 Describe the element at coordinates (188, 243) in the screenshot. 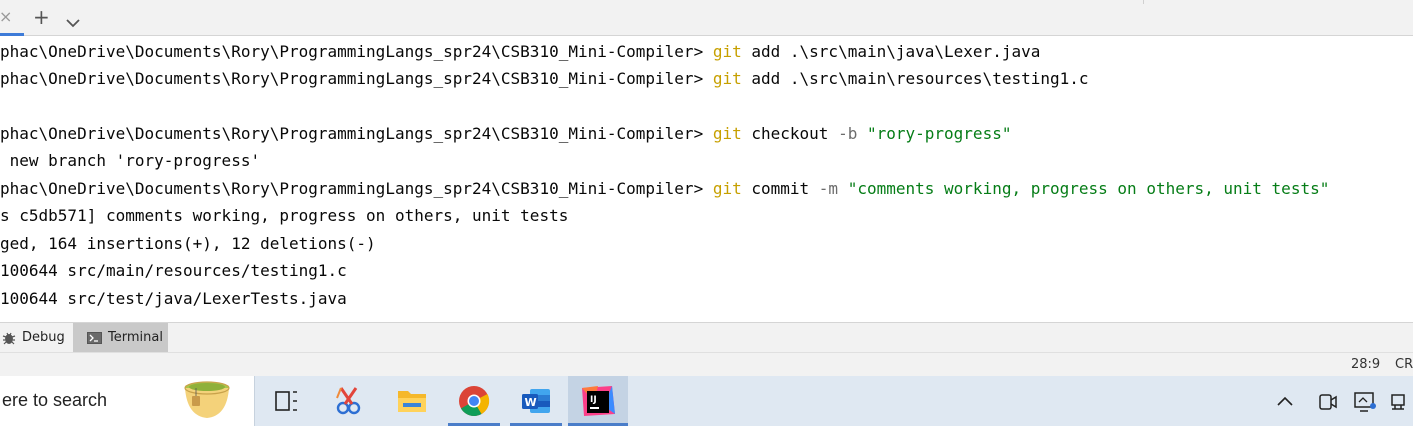

I see `terminal-output-line: ged, 164 insertions(+), 12 deletions(-)` at that location.